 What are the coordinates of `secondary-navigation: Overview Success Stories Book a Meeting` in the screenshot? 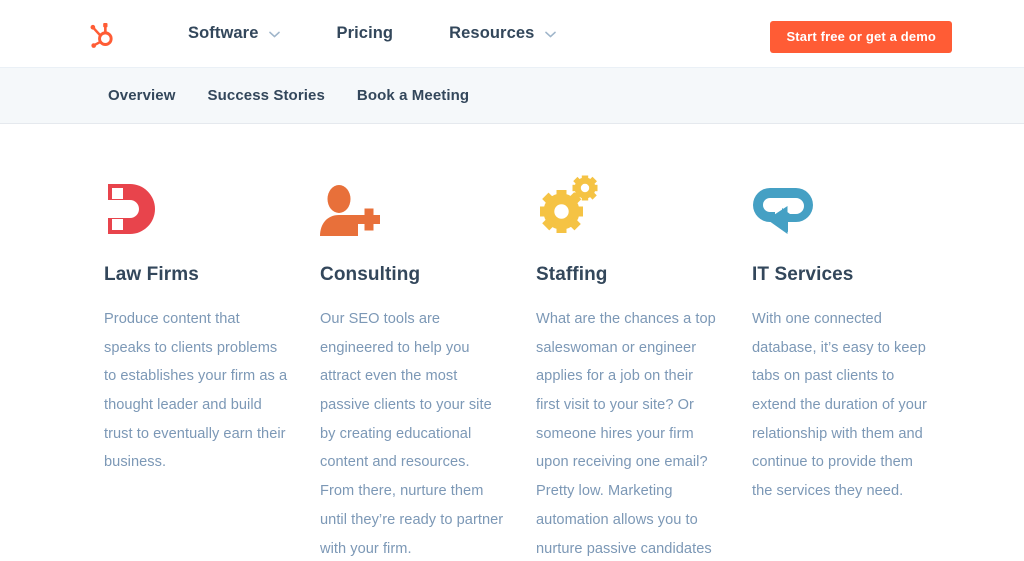 It's located at (512, 96).